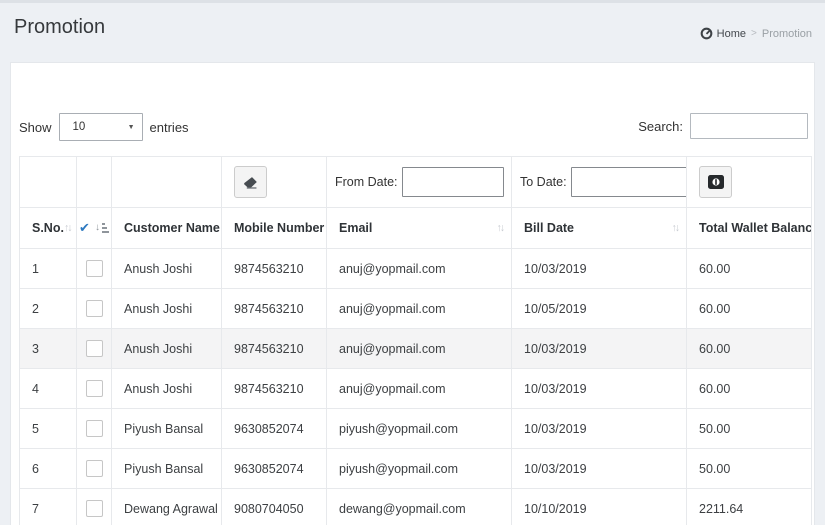  What do you see at coordinates (599, 228) in the screenshot?
I see `column-header-bill-date: Bill Date ↑↓` at bounding box center [599, 228].